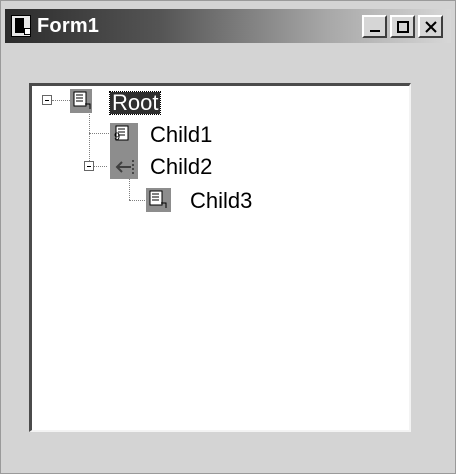  I want to click on minimize-button, so click(374, 26).